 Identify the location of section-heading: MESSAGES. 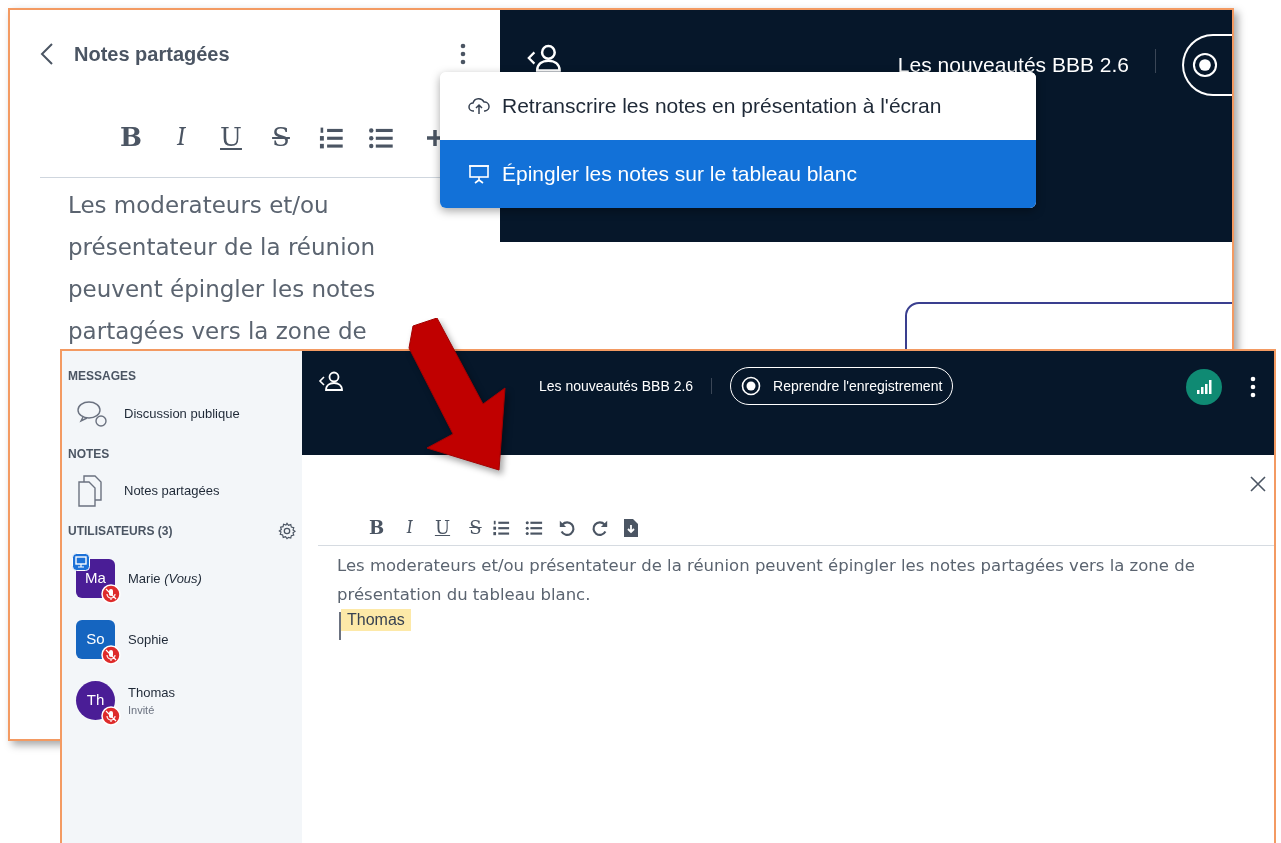
(102, 376).